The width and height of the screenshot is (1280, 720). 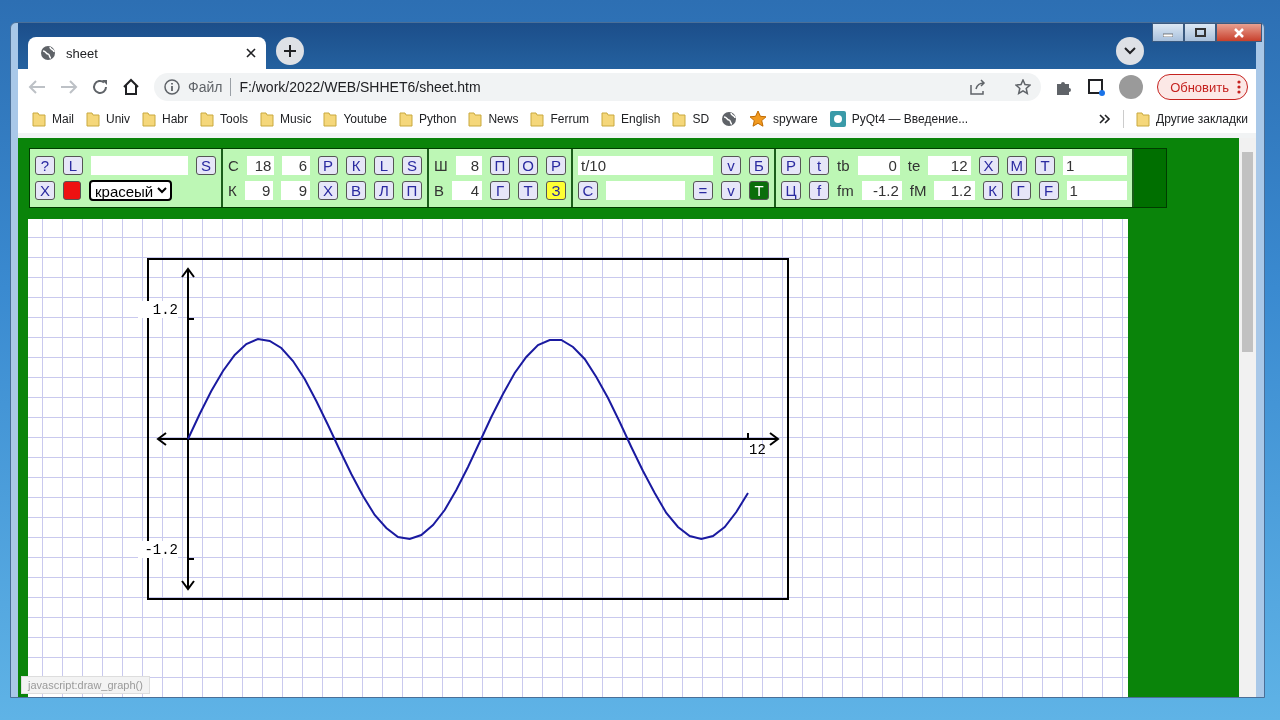 What do you see at coordinates (161, 550) in the screenshot?
I see `axis-label: -1.2` at bounding box center [161, 550].